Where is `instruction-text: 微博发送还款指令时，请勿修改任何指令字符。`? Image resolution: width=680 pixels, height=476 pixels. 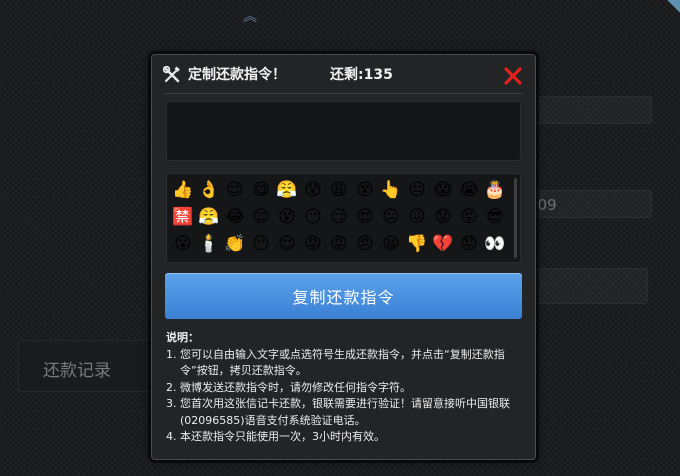
instruction-text: 微博发送还款指令时，请勿修改任何指令字符。 is located at coordinates (295, 387).